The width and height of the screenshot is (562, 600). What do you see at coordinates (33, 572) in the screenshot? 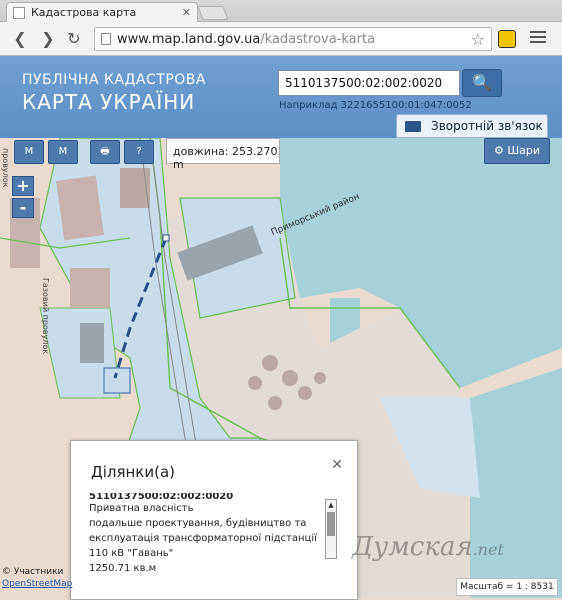
I see `attribution-prefix: © Участники` at bounding box center [33, 572].